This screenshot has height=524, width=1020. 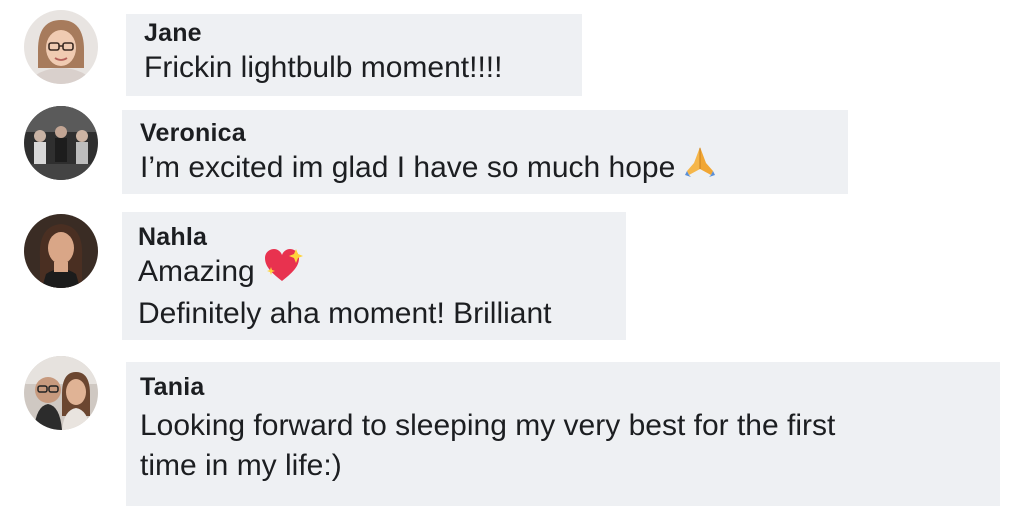 I want to click on avatar-jane, so click(x=61, y=47).